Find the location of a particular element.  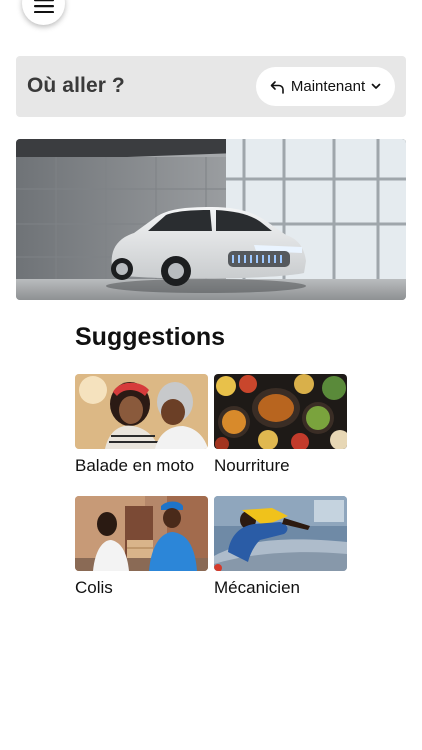

mechanic-image is located at coordinates (280, 533).